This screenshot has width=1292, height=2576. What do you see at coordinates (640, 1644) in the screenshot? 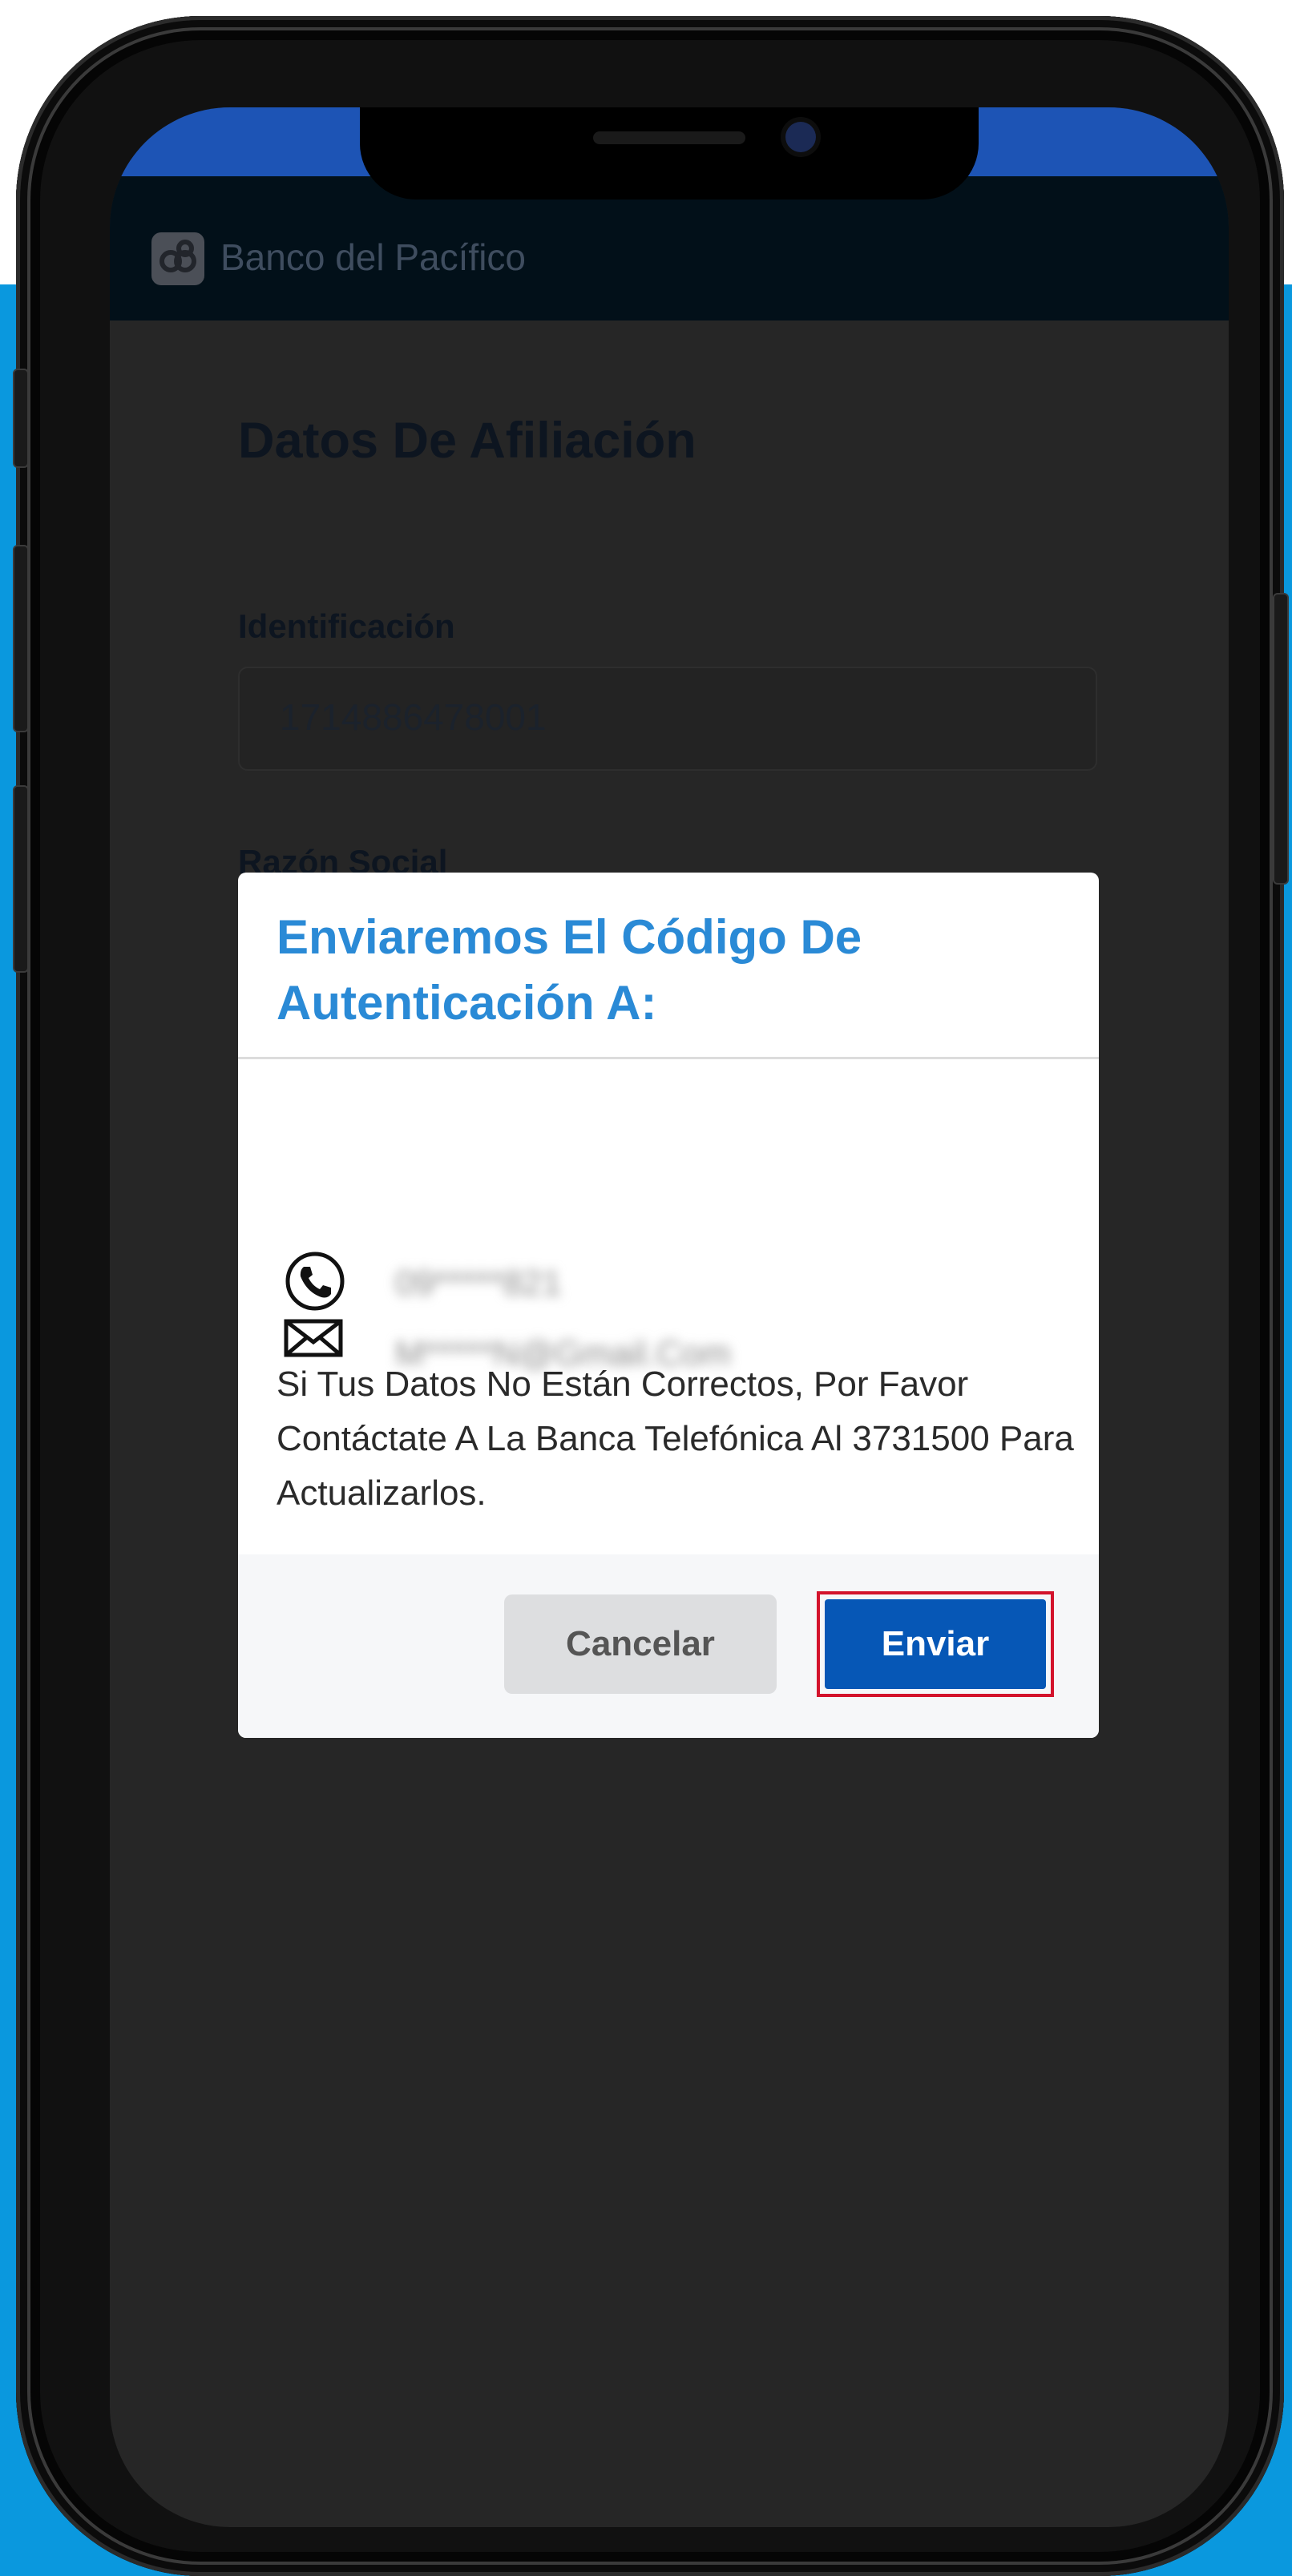
I see `cancel-button: Cancelar` at bounding box center [640, 1644].